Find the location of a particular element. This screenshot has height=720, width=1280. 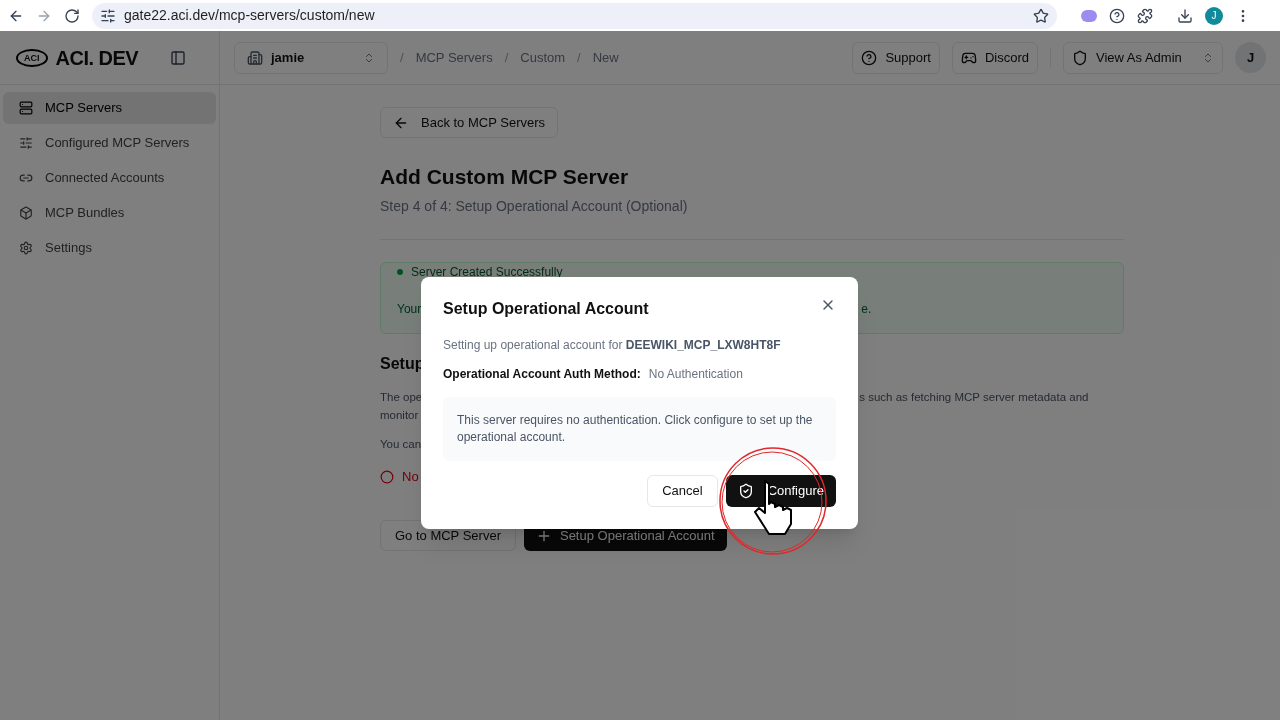

server-icon is located at coordinates (26, 108).